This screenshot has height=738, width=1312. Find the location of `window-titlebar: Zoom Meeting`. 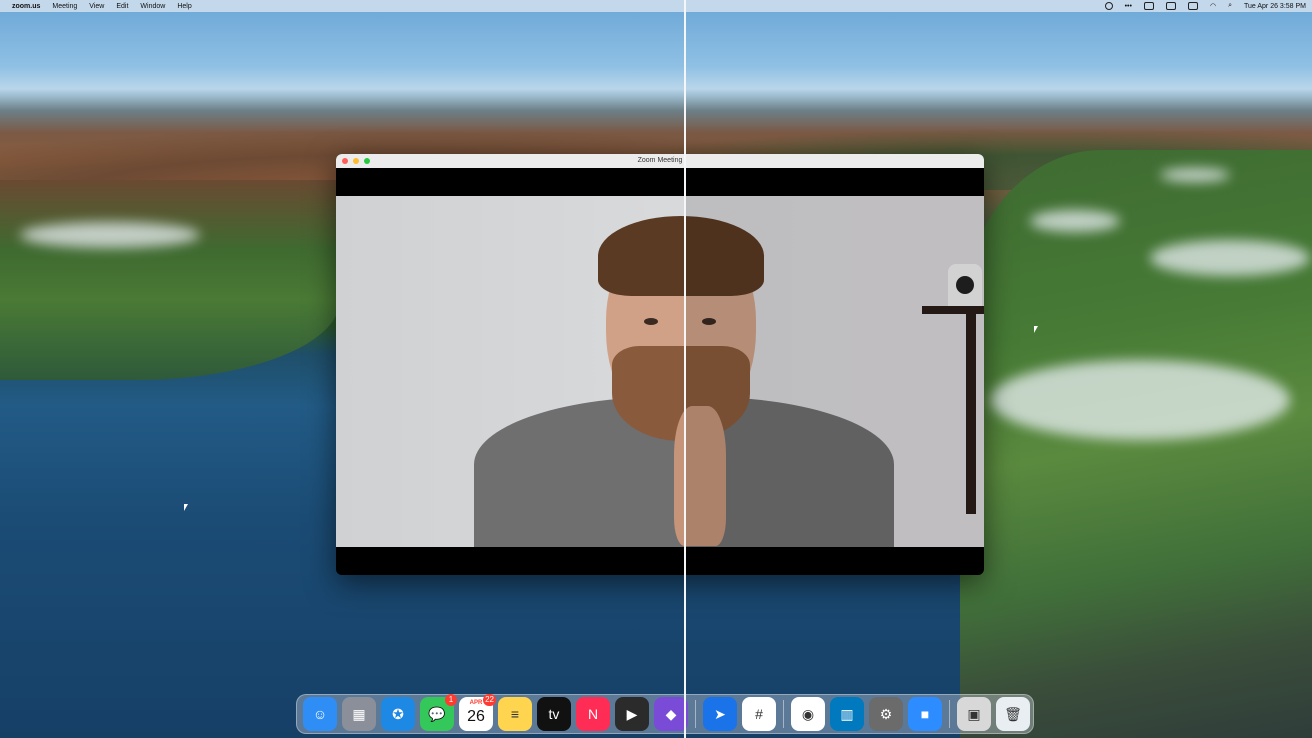

window-titlebar: Zoom Meeting is located at coordinates (660, 161).